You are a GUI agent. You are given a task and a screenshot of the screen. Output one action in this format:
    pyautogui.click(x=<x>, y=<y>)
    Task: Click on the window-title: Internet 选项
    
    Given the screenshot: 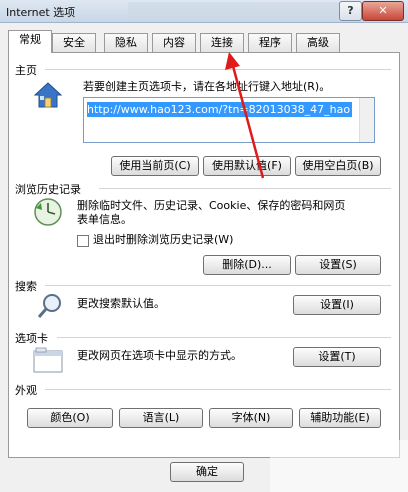 What is the action you would take?
    pyautogui.click(x=41, y=12)
    